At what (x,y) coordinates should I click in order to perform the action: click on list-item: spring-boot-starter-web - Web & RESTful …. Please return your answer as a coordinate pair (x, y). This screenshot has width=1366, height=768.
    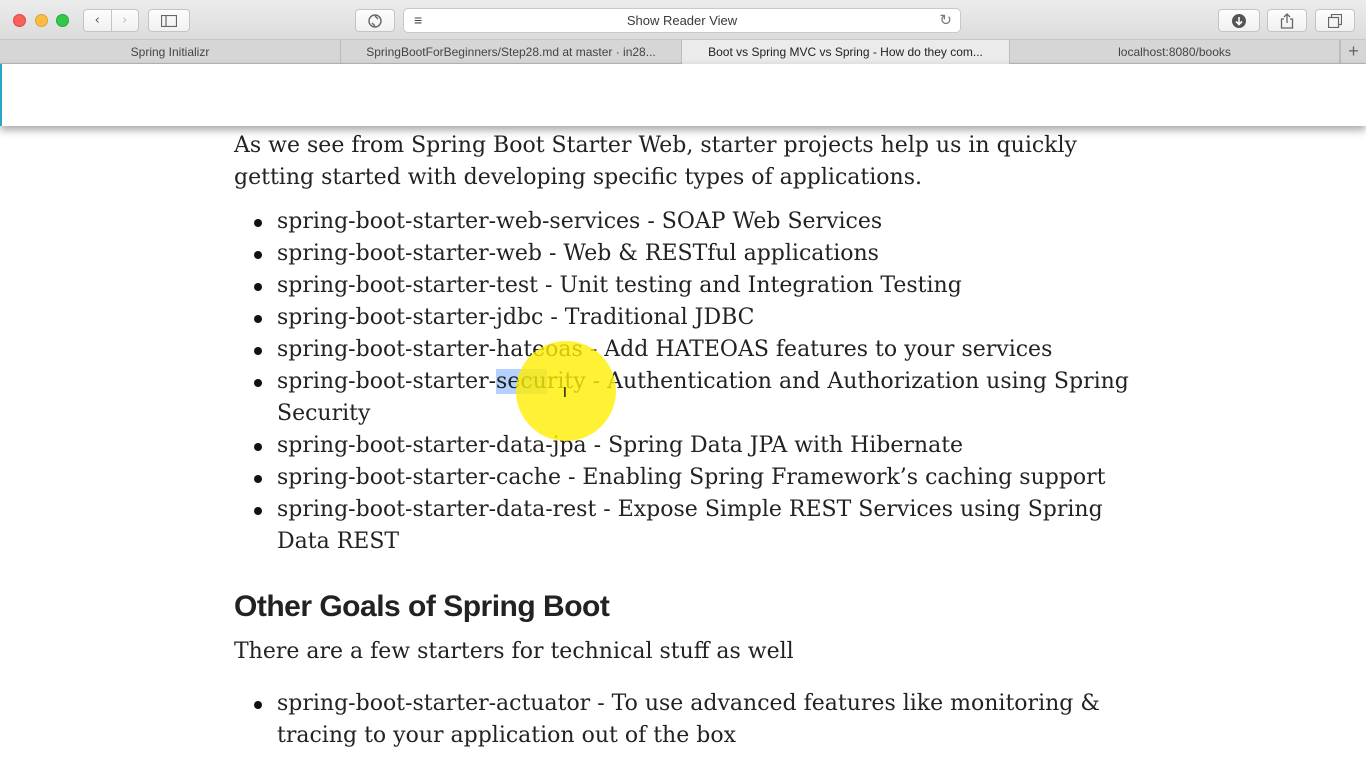
    Looking at the image, I should click on (694, 254).